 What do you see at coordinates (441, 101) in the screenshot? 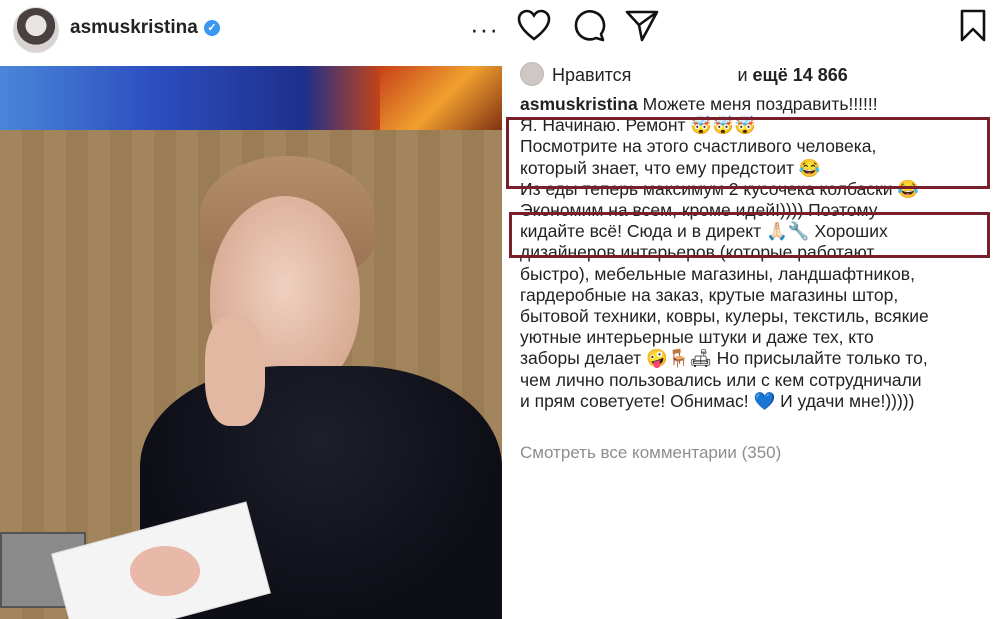
I see `photo-decor-bg` at bounding box center [441, 101].